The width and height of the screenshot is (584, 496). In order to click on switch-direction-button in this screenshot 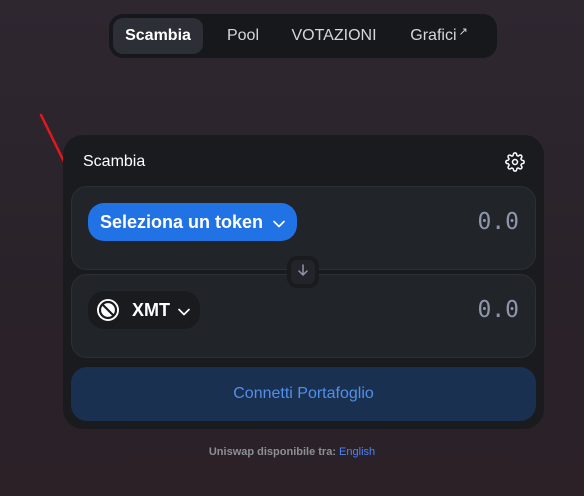, I will do `click(303, 272)`.